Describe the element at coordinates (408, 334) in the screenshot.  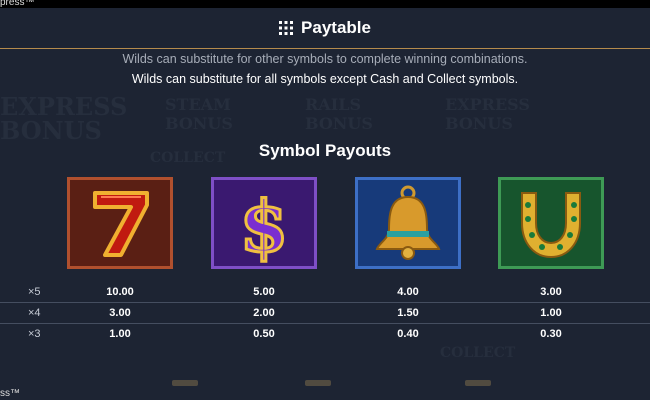
I see `payout-value: 0.40` at that location.